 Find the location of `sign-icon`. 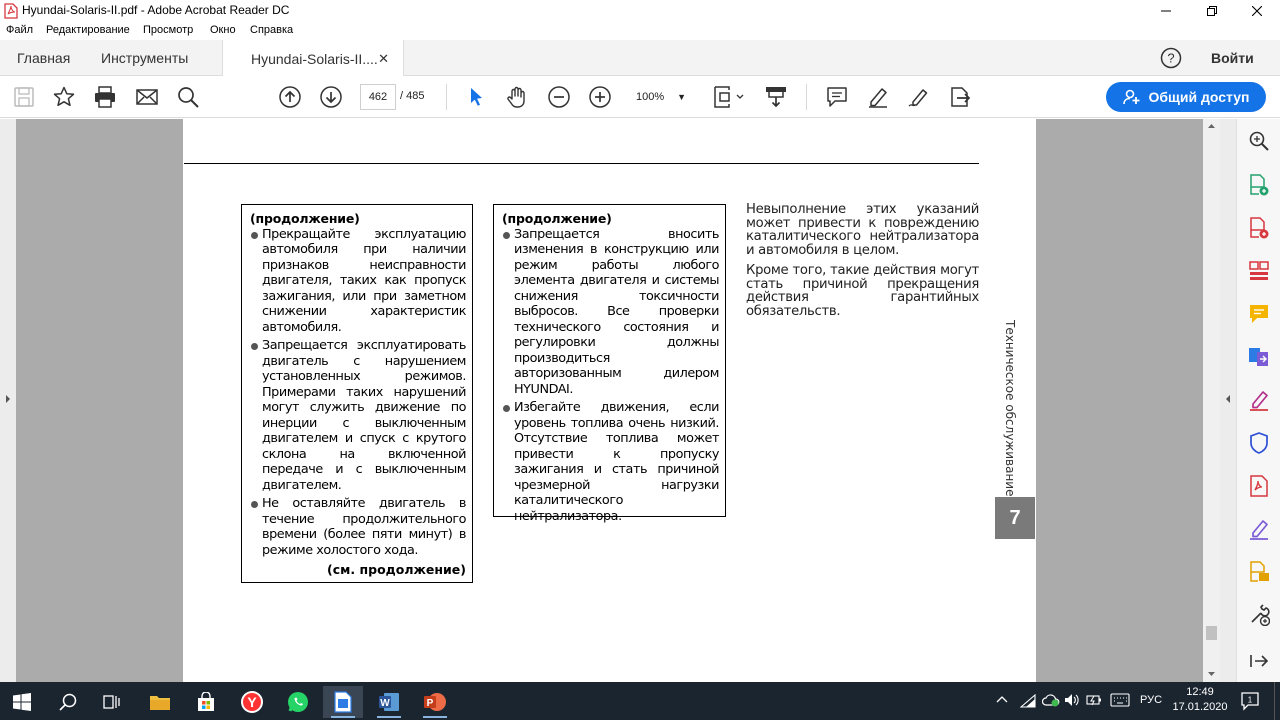

sign-icon is located at coordinates (919, 97).